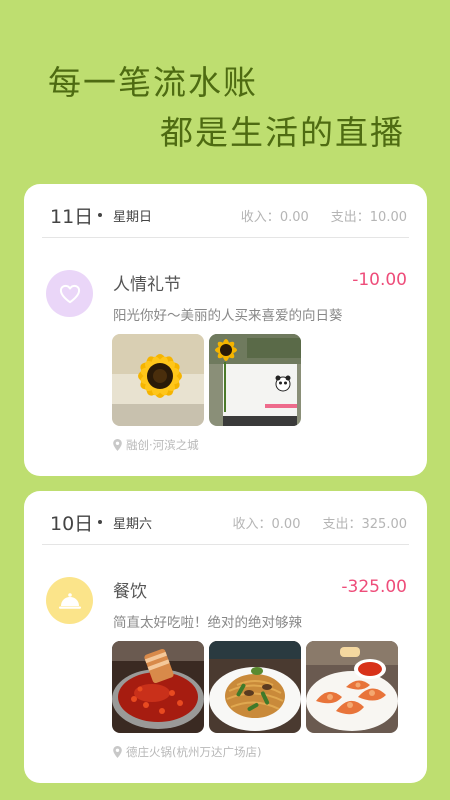  I want to click on heart-icon, so click(69, 293).